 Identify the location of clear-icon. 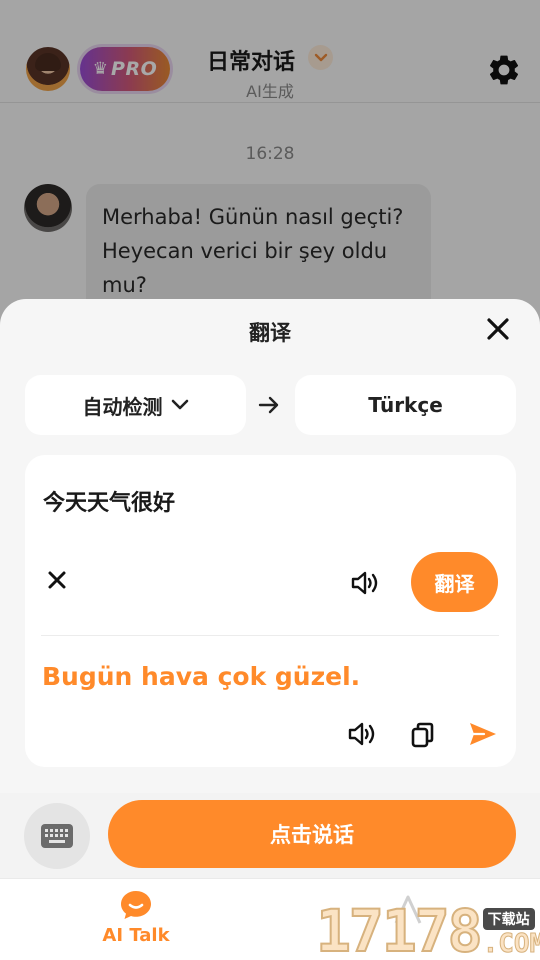
(57, 580).